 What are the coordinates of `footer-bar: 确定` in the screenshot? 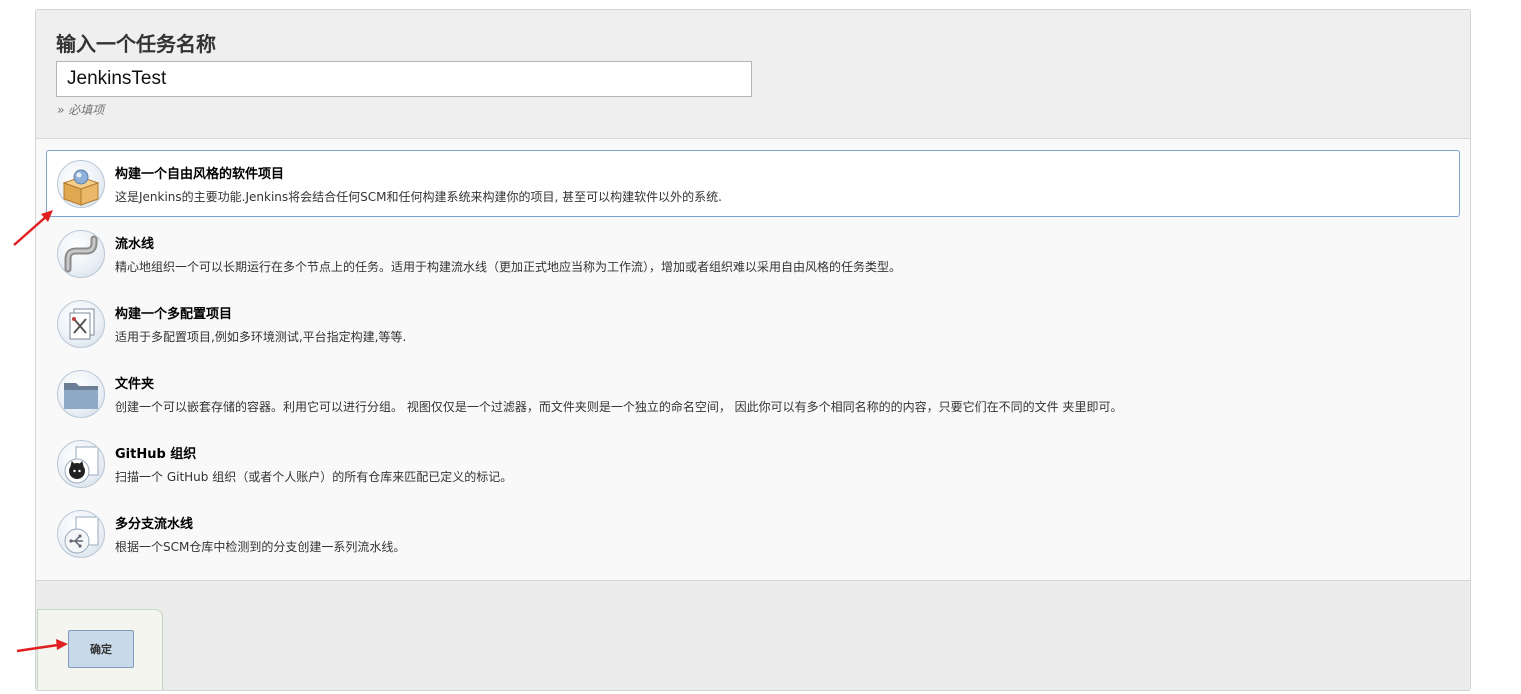 It's located at (753, 635).